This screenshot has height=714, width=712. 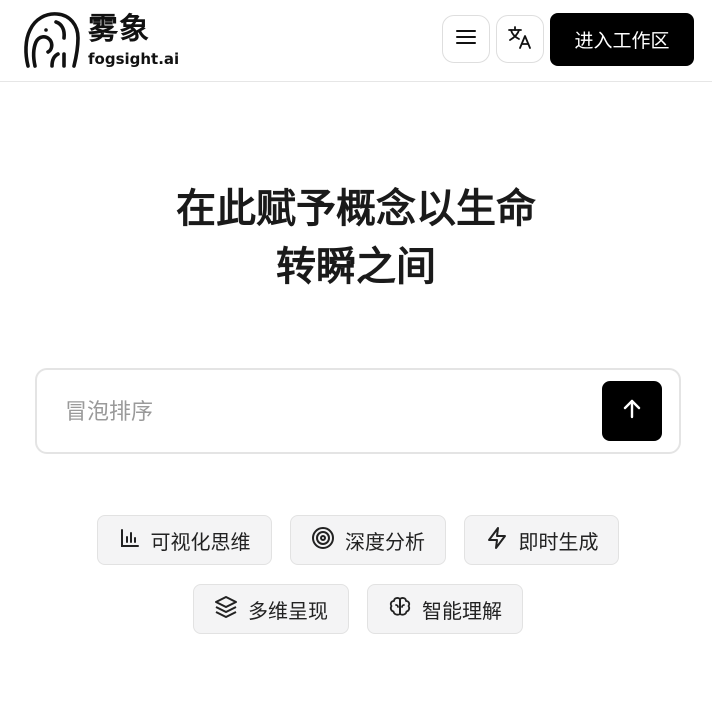 What do you see at coordinates (356, 209) in the screenshot?
I see `hero-line-1: 在此赋予概念以生命` at bounding box center [356, 209].